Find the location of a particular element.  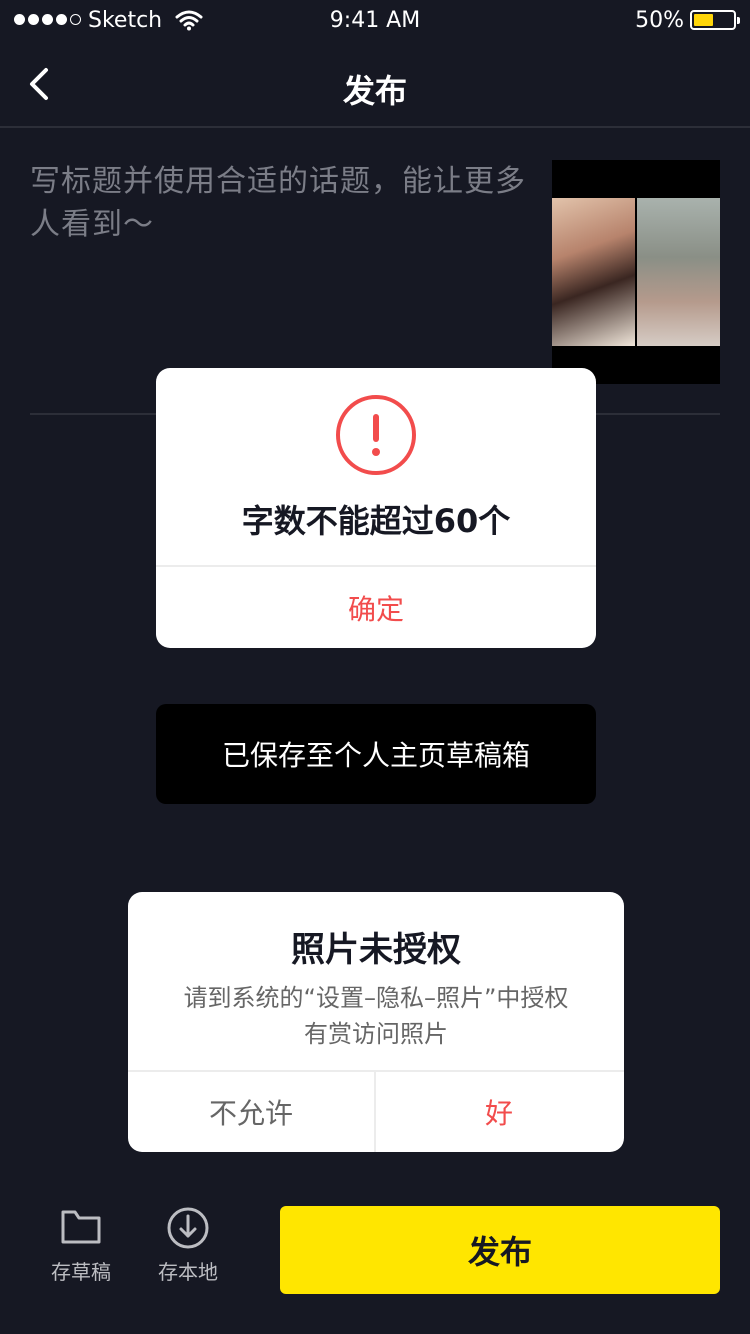

toast-message: 已保存至个人主页草稿箱 is located at coordinates (376, 754).